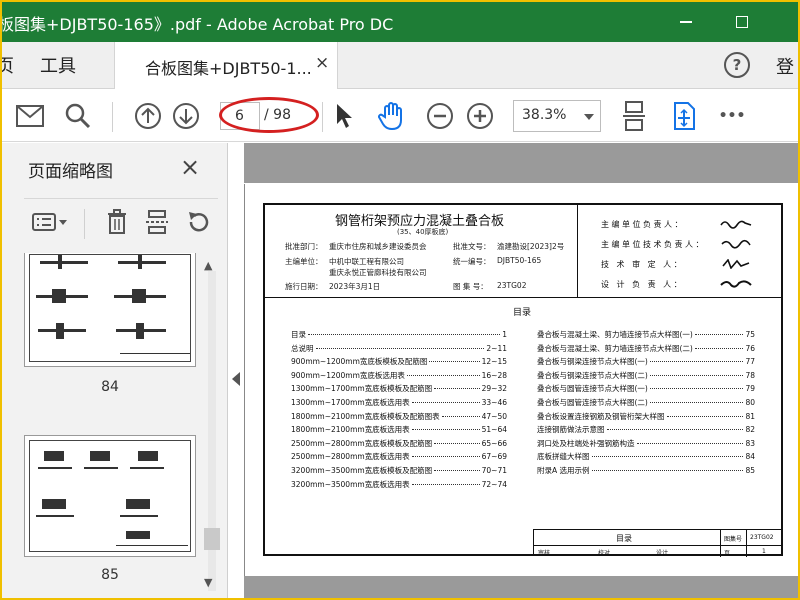 The width and height of the screenshot is (800, 600). What do you see at coordinates (653, 244) in the screenshot?
I see `responsibility-row: 主编单位技术负责人：` at bounding box center [653, 244].